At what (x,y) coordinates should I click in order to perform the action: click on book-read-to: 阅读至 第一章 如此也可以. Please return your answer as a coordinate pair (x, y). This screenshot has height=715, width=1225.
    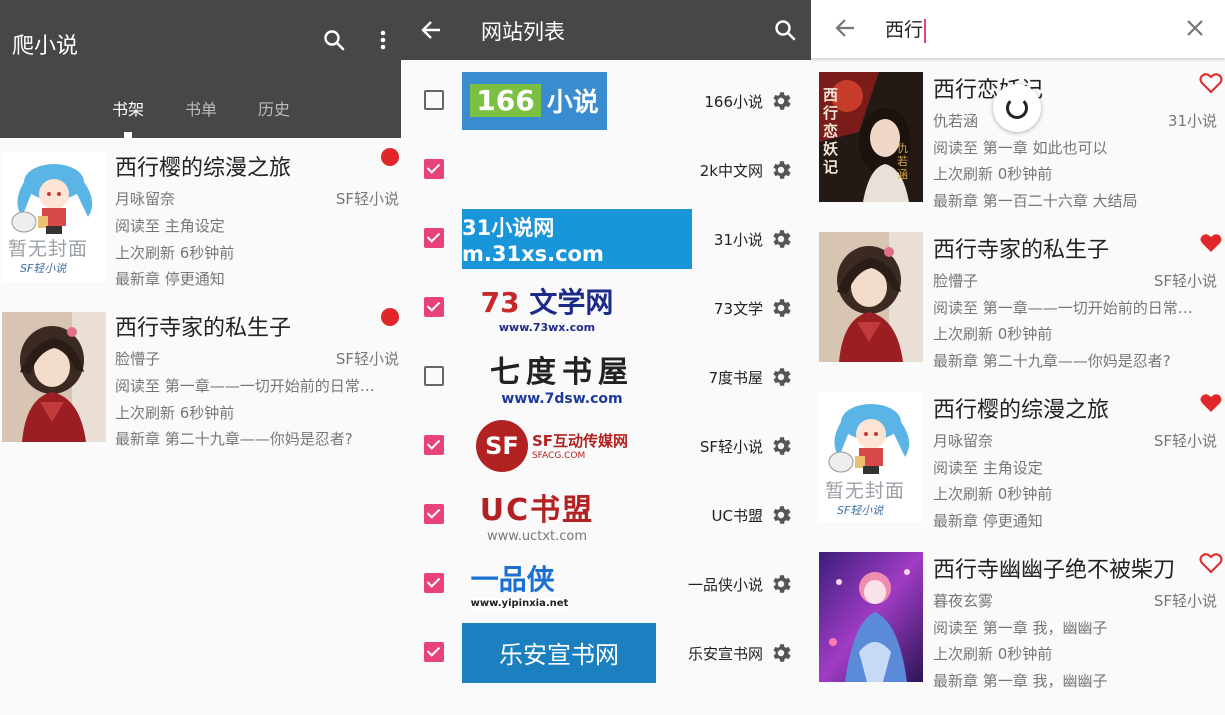
    Looking at the image, I should click on (1020, 148).